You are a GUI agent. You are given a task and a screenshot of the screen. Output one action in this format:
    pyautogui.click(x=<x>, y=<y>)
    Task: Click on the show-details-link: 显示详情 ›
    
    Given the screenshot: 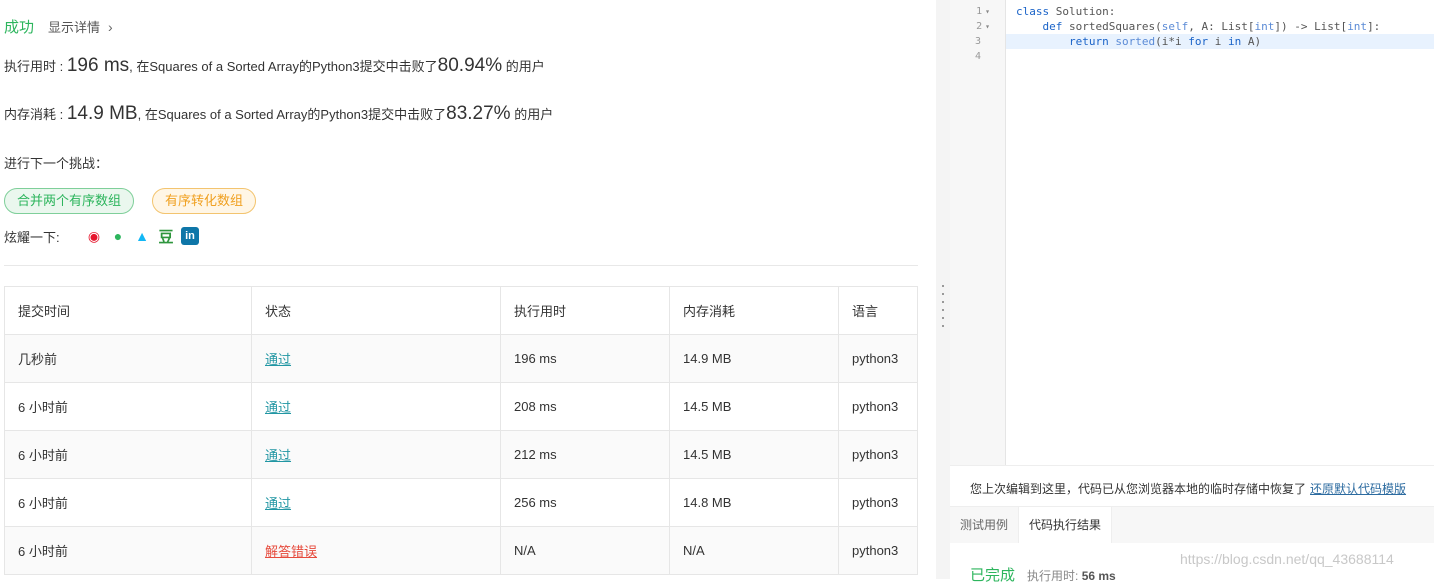 What is the action you would take?
    pyautogui.click(x=80, y=26)
    